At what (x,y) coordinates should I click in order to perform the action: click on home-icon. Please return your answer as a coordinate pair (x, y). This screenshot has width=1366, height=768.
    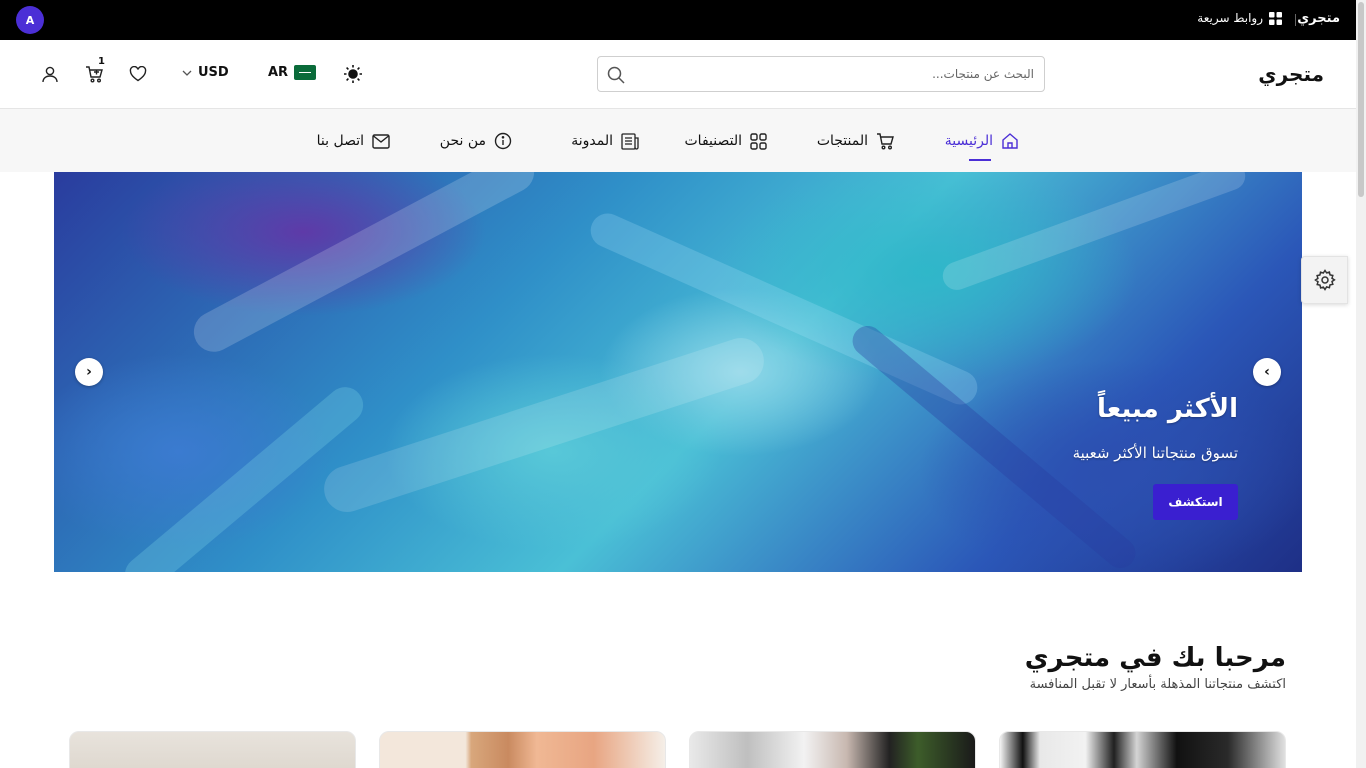
    Looking at the image, I should click on (1010, 141).